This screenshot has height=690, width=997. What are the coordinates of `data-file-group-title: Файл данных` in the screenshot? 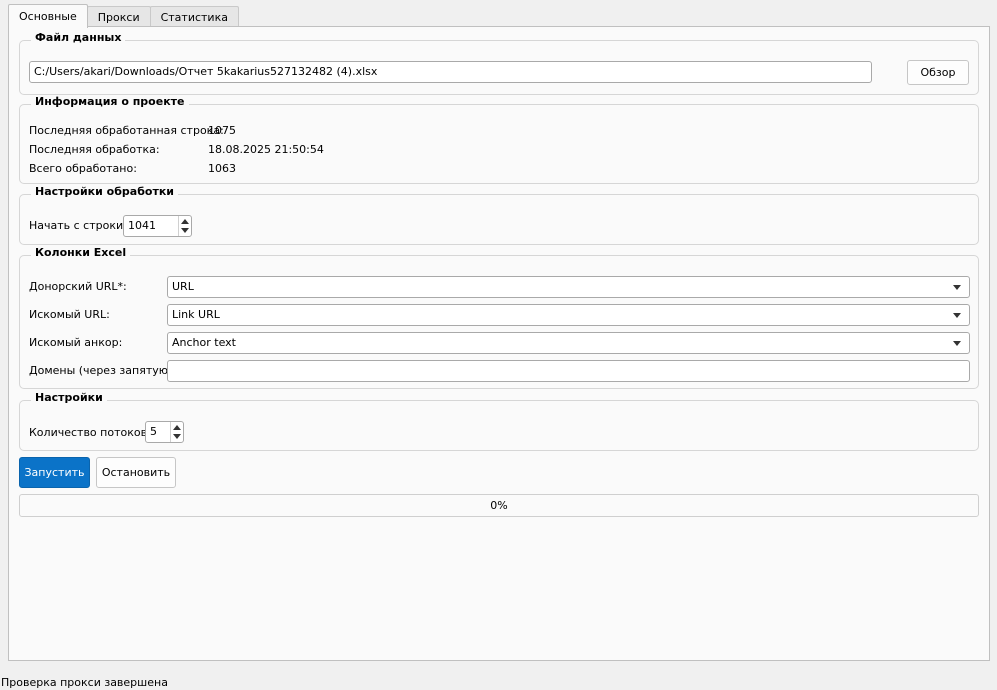 It's located at (78, 37).